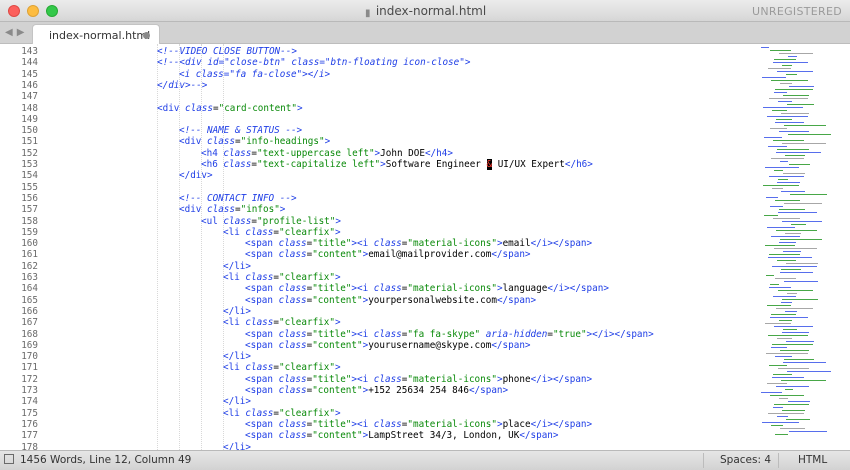 This screenshot has width=850, height=470. I want to click on code-text: </div>, so click(196, 175).